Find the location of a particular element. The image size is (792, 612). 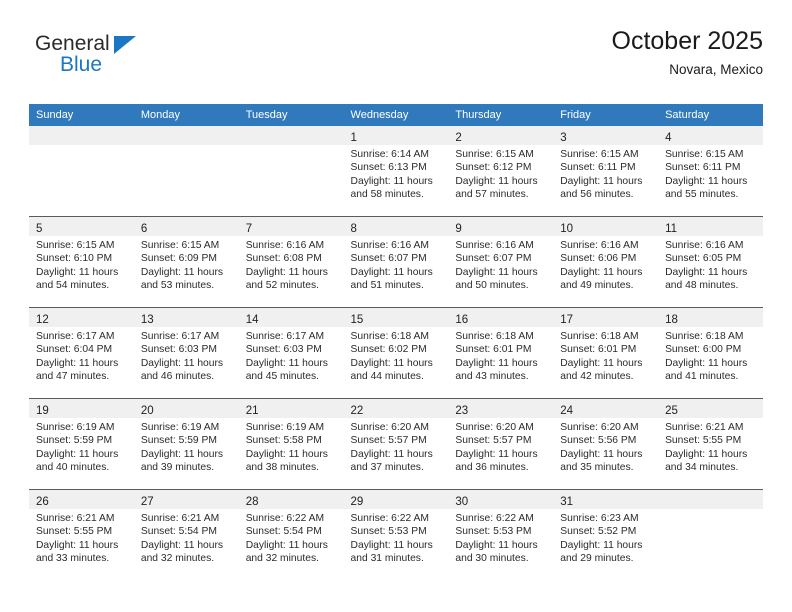

weekday-header-sunday: Sunday is located at coordinates (81, 115).